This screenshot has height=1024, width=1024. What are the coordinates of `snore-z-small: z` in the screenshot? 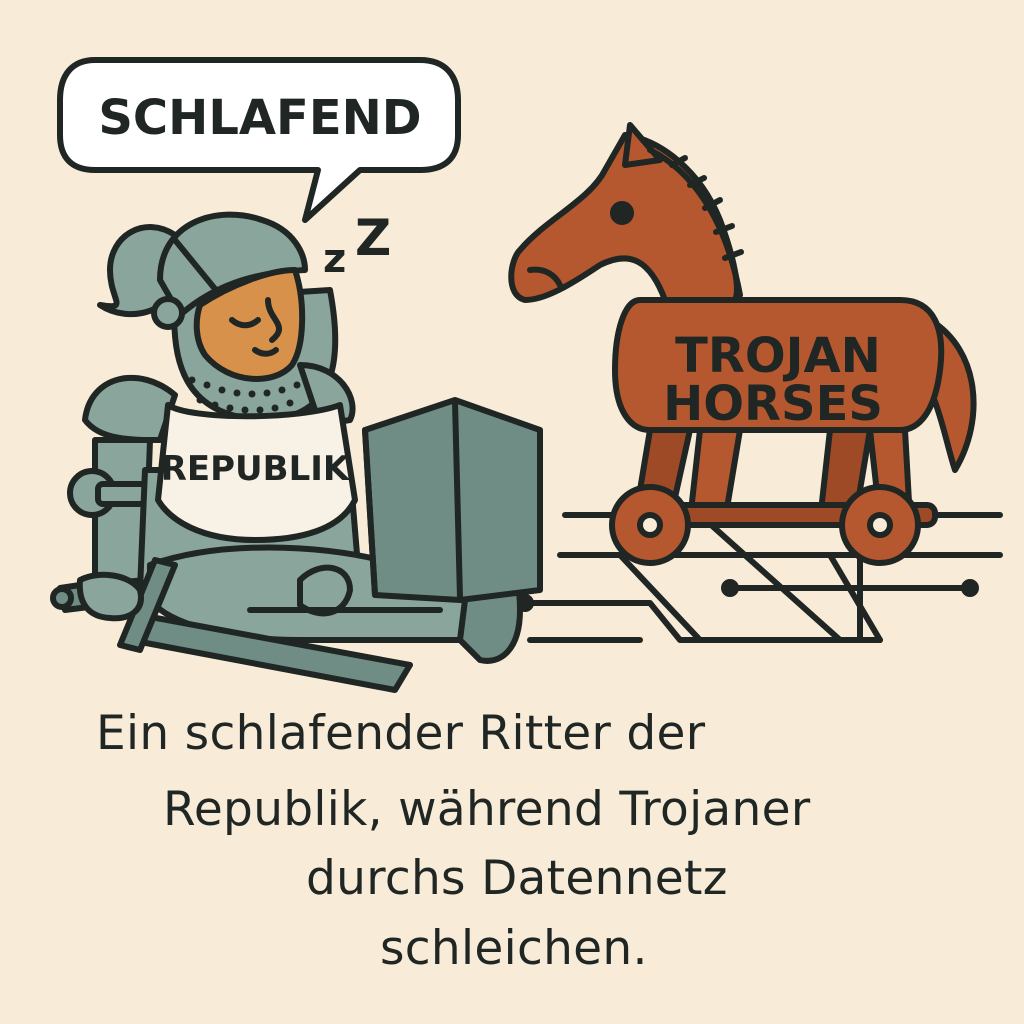 It's located at (334, 259).